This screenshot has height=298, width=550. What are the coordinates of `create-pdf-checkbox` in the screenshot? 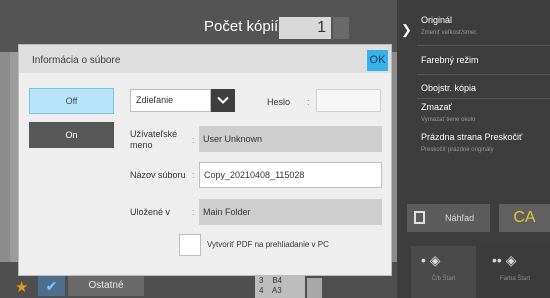 It's located at (190, 245).